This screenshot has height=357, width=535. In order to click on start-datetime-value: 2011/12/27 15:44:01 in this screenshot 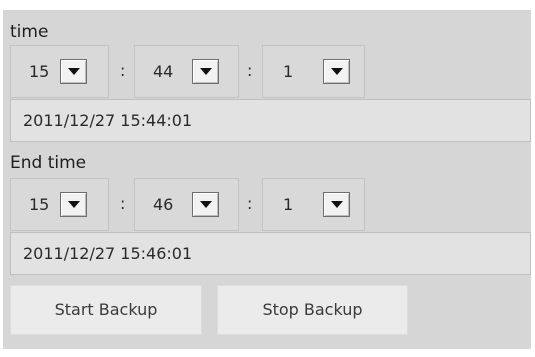, I will do `click(108, 120)`.